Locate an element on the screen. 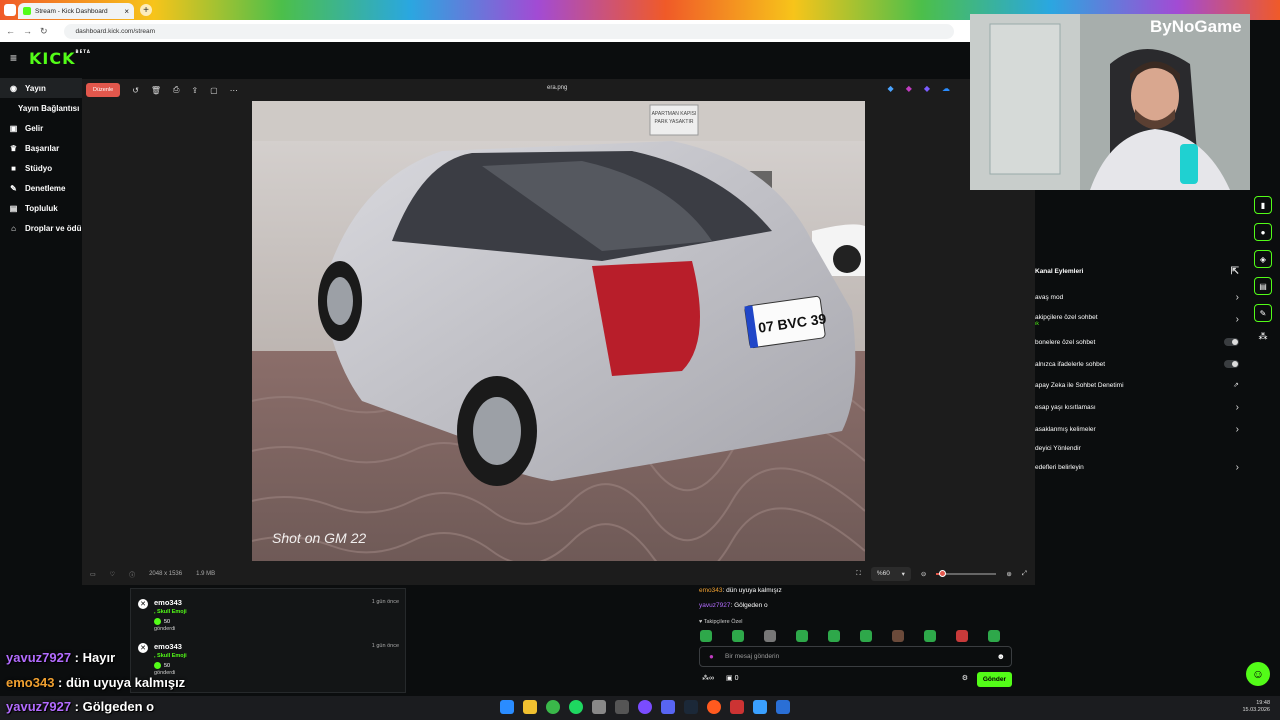 This screenshot has height=720, width=1280. chat-settings-icon: ⚙ is located at coordinates (965, 678).